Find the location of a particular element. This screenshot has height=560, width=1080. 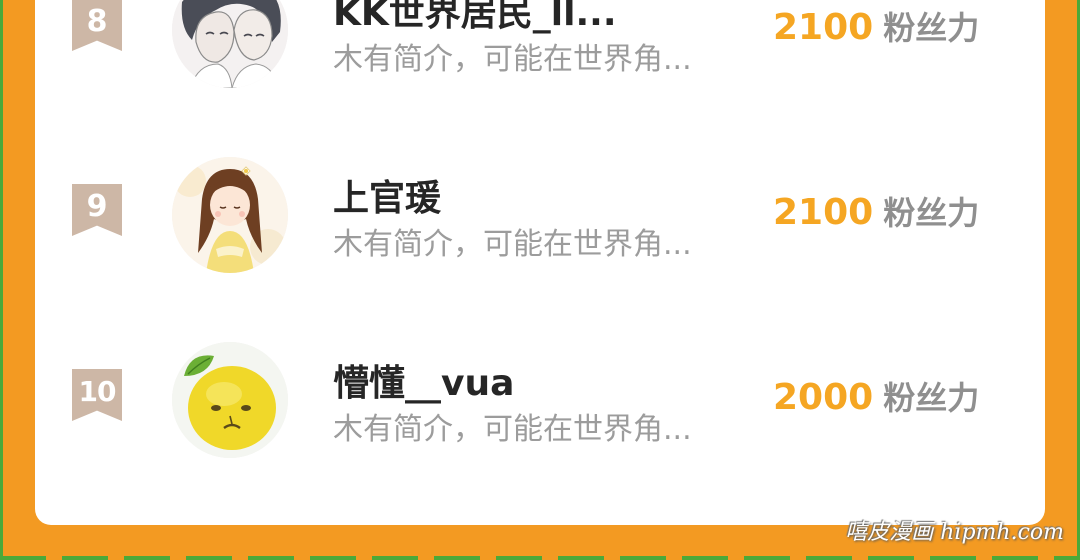

anime-couple-avatar-icon is located at coordinates (230, 44).